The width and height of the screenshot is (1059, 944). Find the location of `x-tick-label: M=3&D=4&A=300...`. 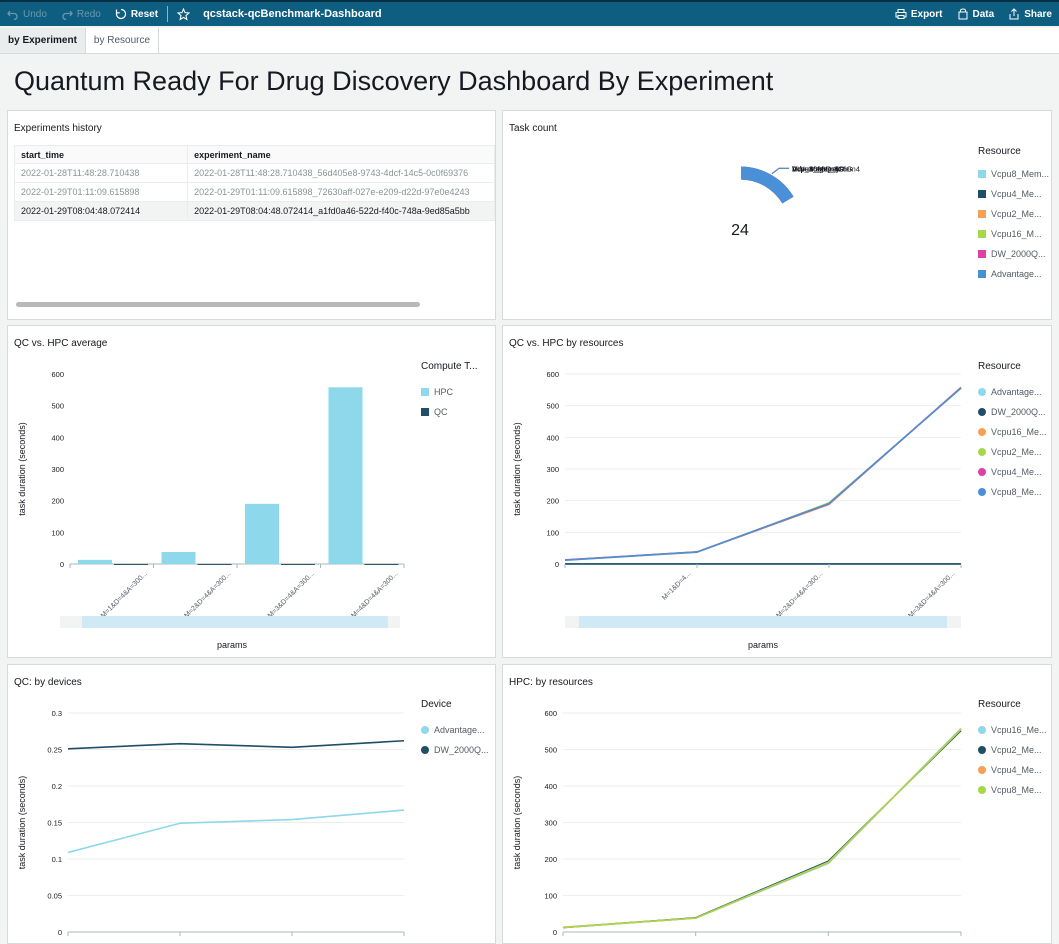

x-tick-label: M=3&D=4&A=300... is located at coordinates (931, 594).